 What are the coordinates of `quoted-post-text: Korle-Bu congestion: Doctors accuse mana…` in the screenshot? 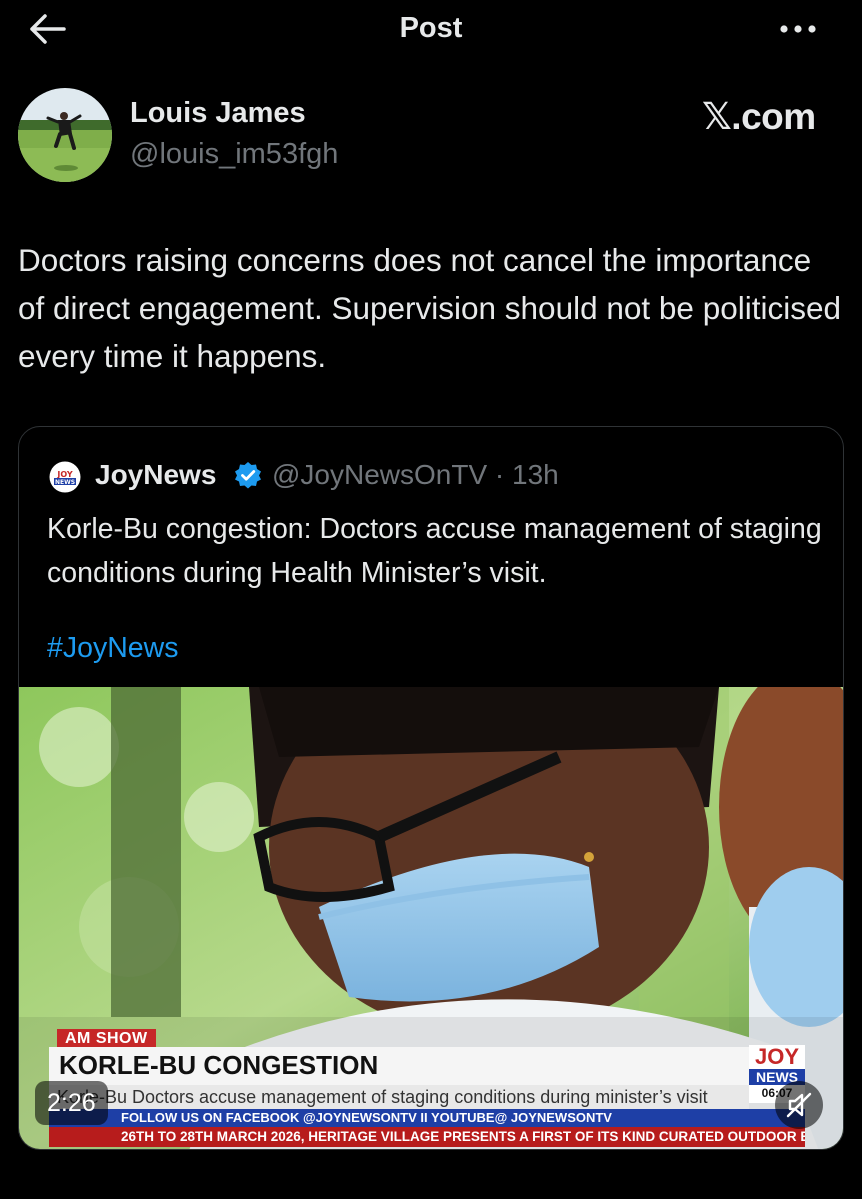 It's located at (434, 551).